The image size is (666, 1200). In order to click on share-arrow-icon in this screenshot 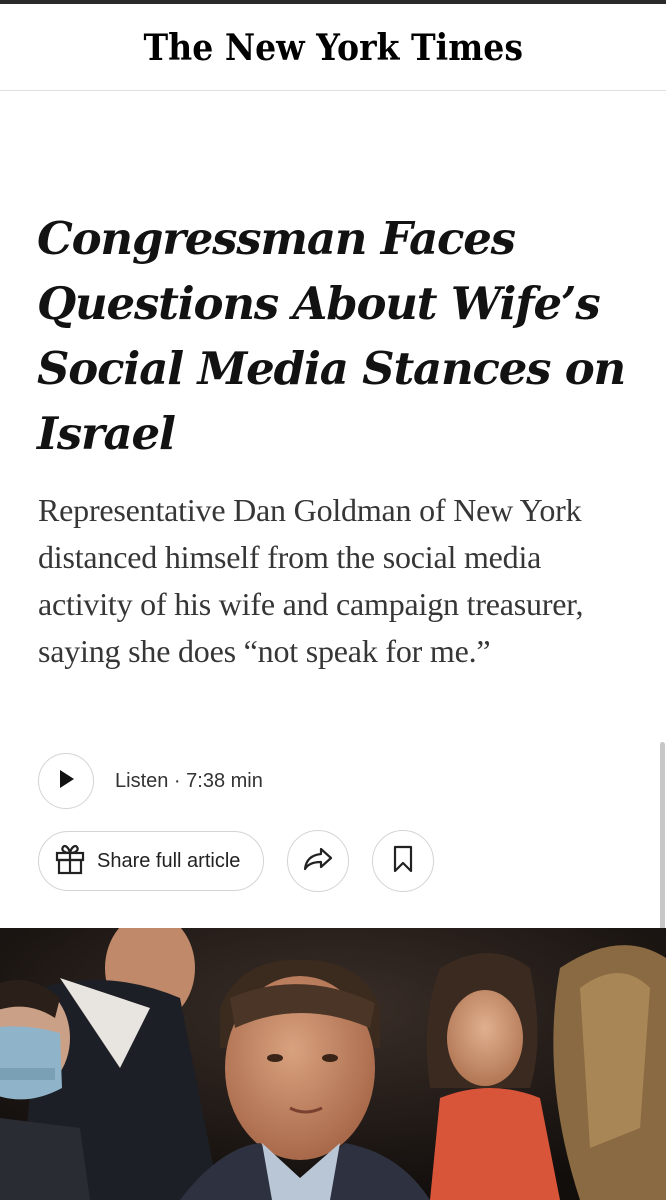, I will do `click(318, 861)`.